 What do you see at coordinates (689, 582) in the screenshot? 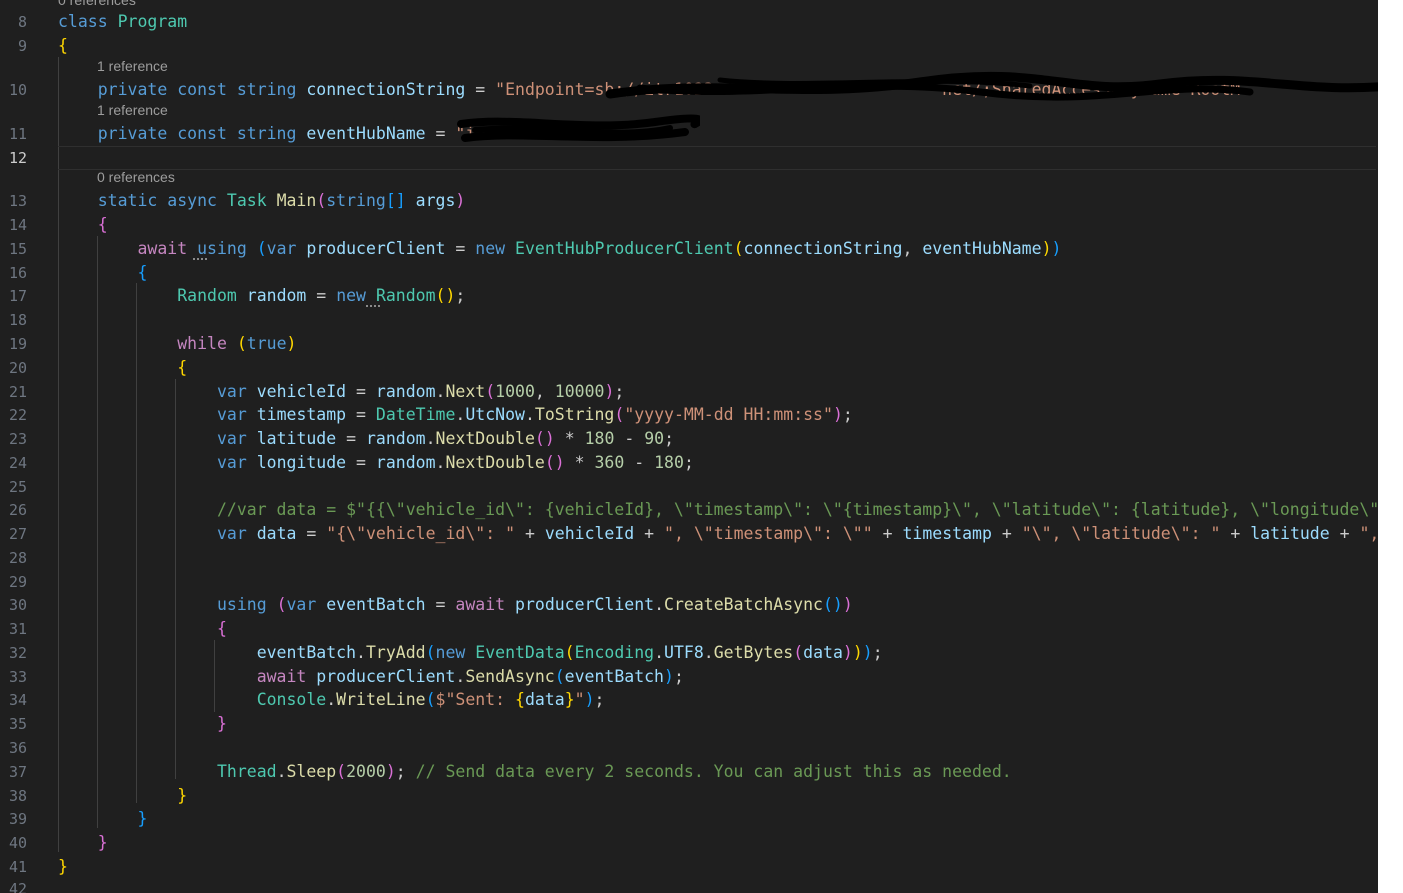
I see `code-line: 29` at bounding box center [689, 582].